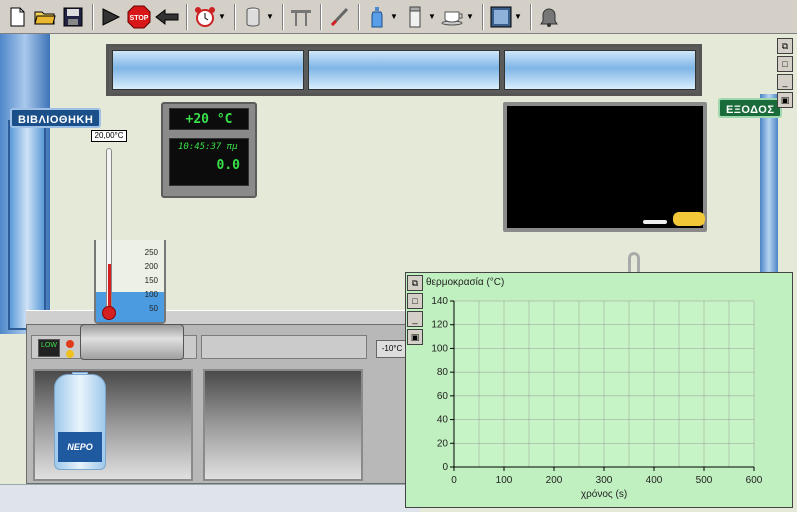 This screenshot has height=512, width=797. What do you see at coordinates (443, 372) in the screenshot?
I see `y-tick-label: 80` at bounding box center [443, 372].